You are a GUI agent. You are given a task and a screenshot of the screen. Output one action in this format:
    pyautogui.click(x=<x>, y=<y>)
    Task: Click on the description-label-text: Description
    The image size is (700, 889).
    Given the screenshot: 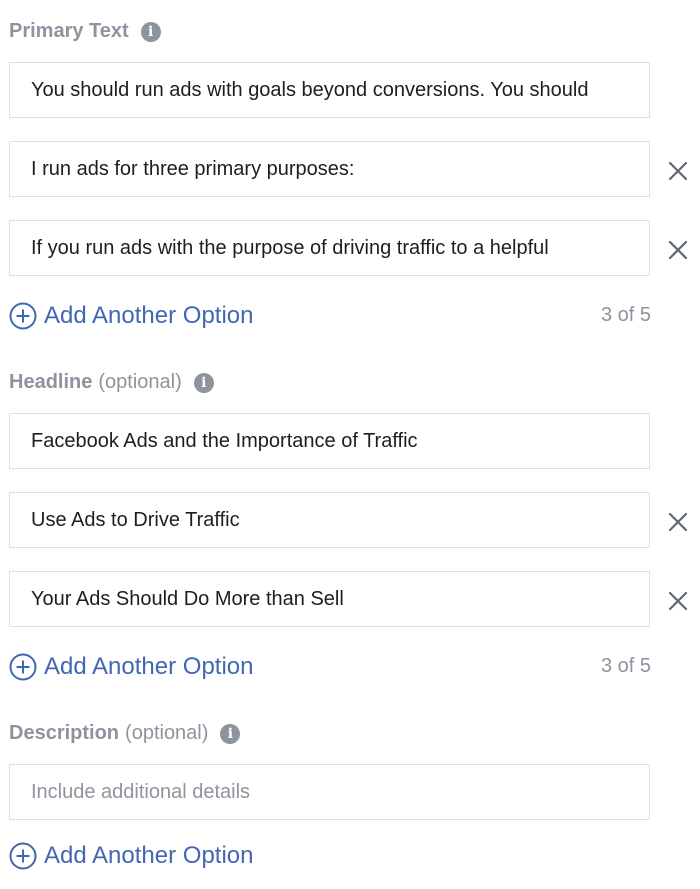 What is the action you would take?
    pyautogui.click(x=64, y=733)
    